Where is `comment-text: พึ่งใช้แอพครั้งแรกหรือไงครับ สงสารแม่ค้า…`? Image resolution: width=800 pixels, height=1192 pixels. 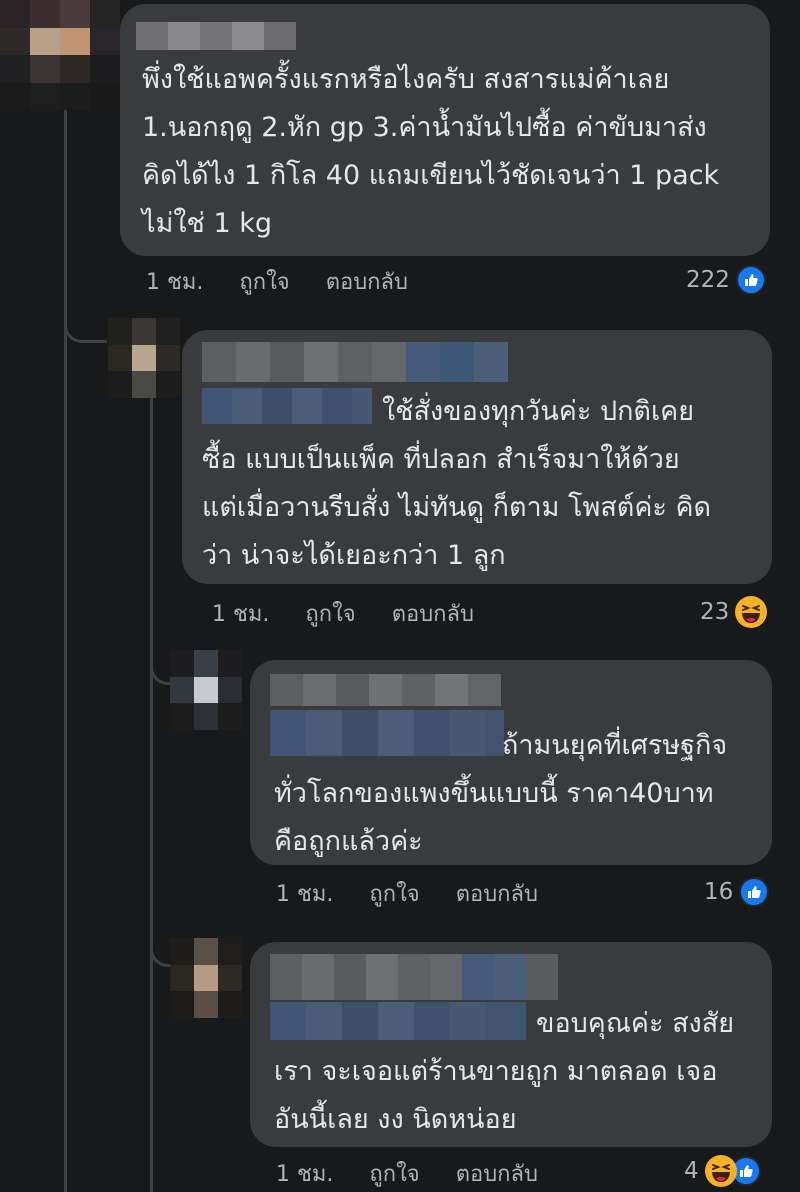 comment-text: พึ่งใช้แอพครั้งแรกหรือไงครับ สงสารแม่ค้า… is located at coordinates (431, 151).